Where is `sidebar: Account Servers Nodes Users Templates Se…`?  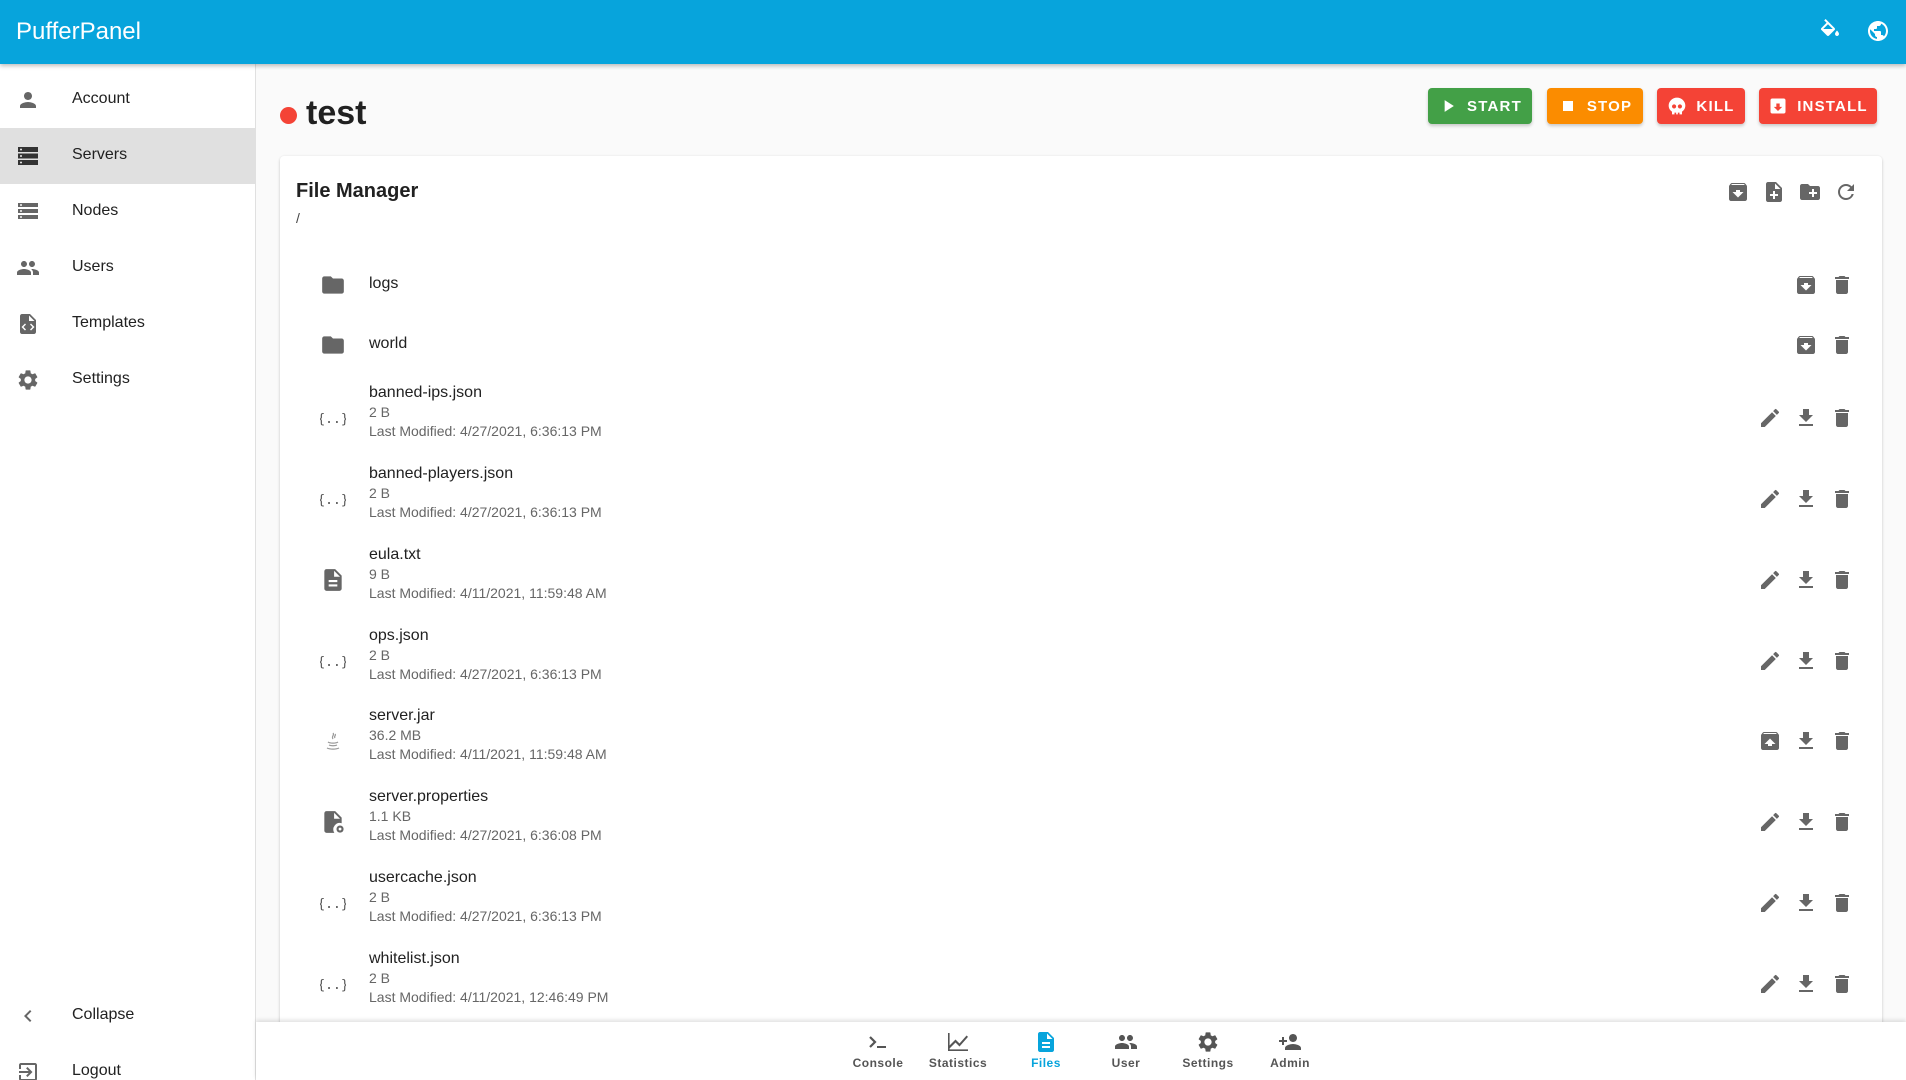
sidebar: Account Servers Nodes Users Templates Se… is located at coordinates (128, 572).